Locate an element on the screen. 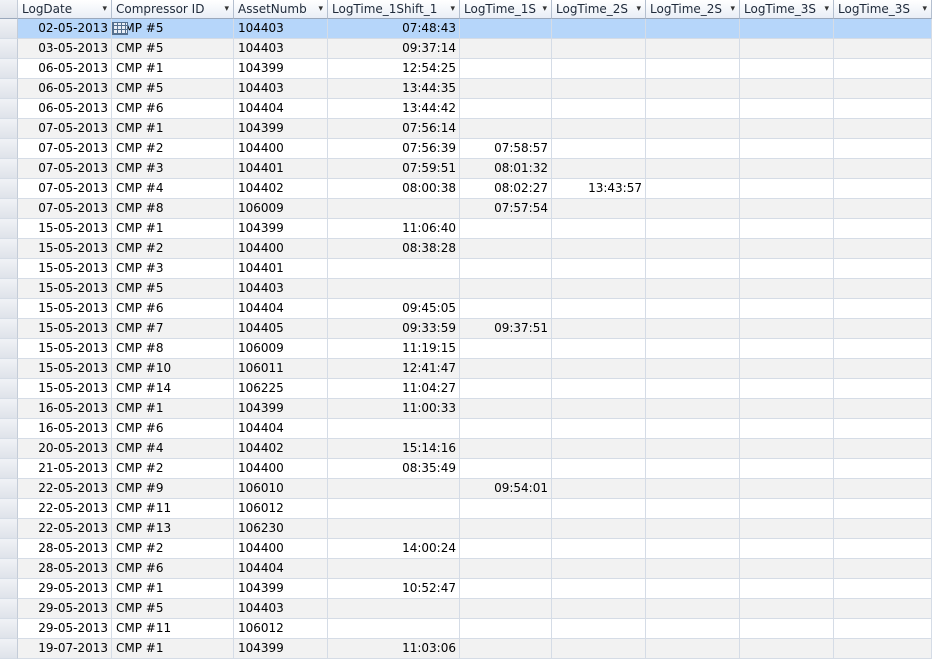 The height and width of the screenshot is (661, 932). table-row: 29-05-2013 CMP #5 104403 is located at coordinates (466, 609).